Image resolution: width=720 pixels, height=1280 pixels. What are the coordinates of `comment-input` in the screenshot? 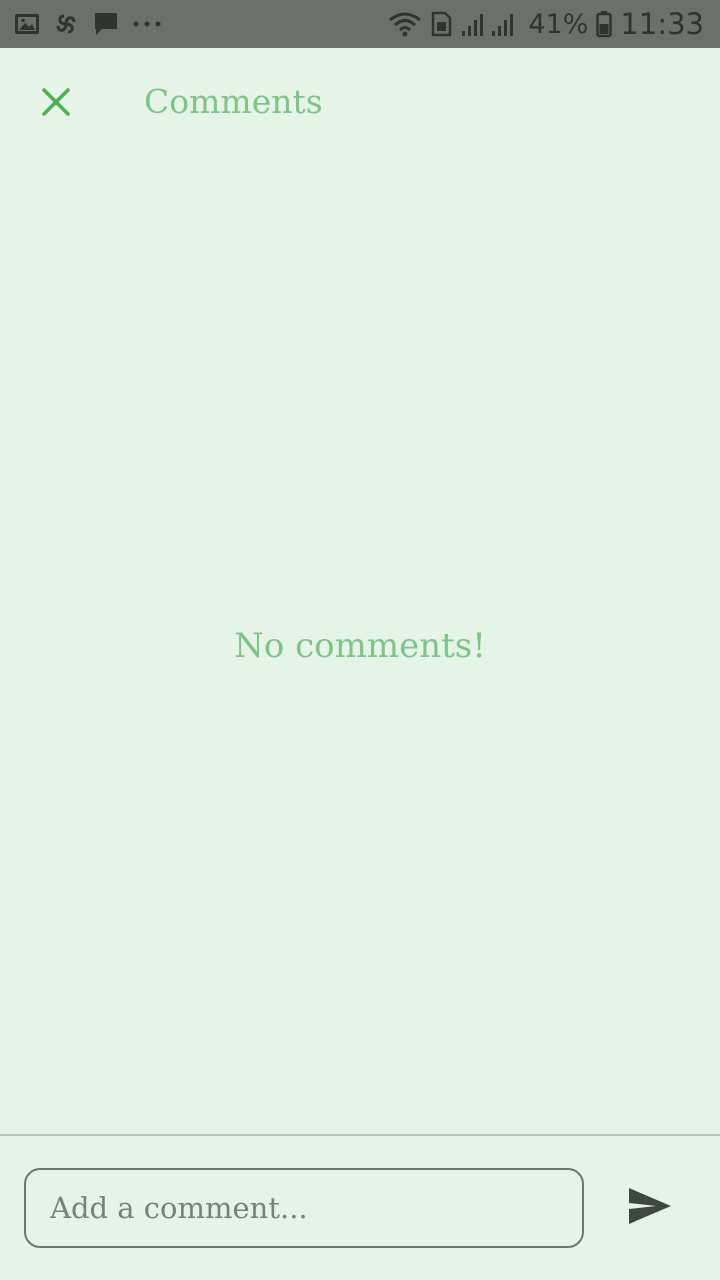 It's located at (304, 1208).